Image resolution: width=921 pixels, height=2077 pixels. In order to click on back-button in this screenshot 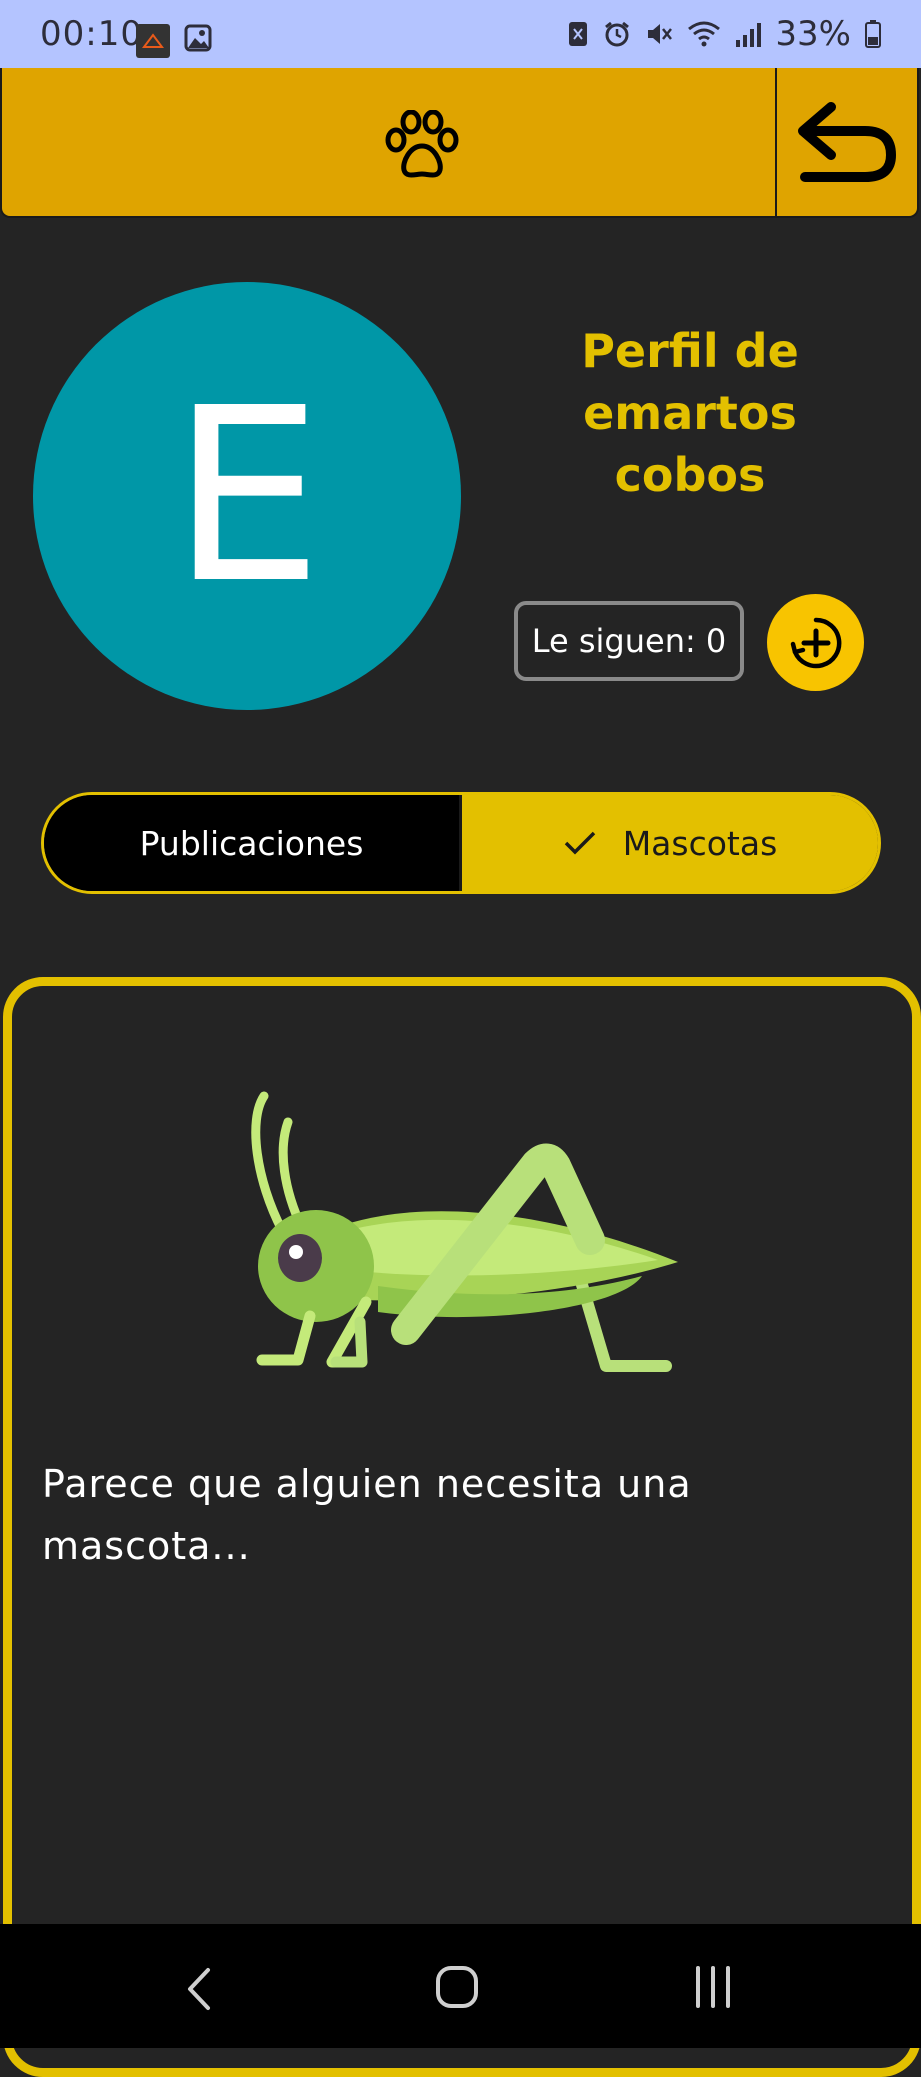, I will do `click(846, 142)`.